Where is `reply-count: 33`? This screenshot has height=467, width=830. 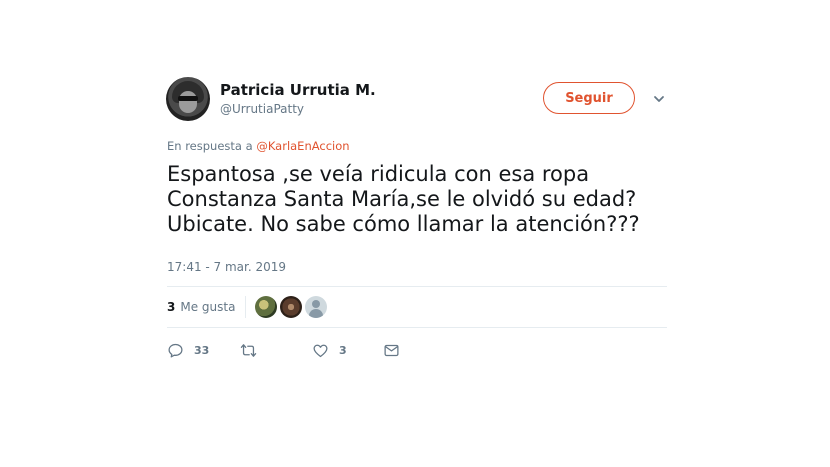 reply-count: 33 is located at coordinates (202, 350).